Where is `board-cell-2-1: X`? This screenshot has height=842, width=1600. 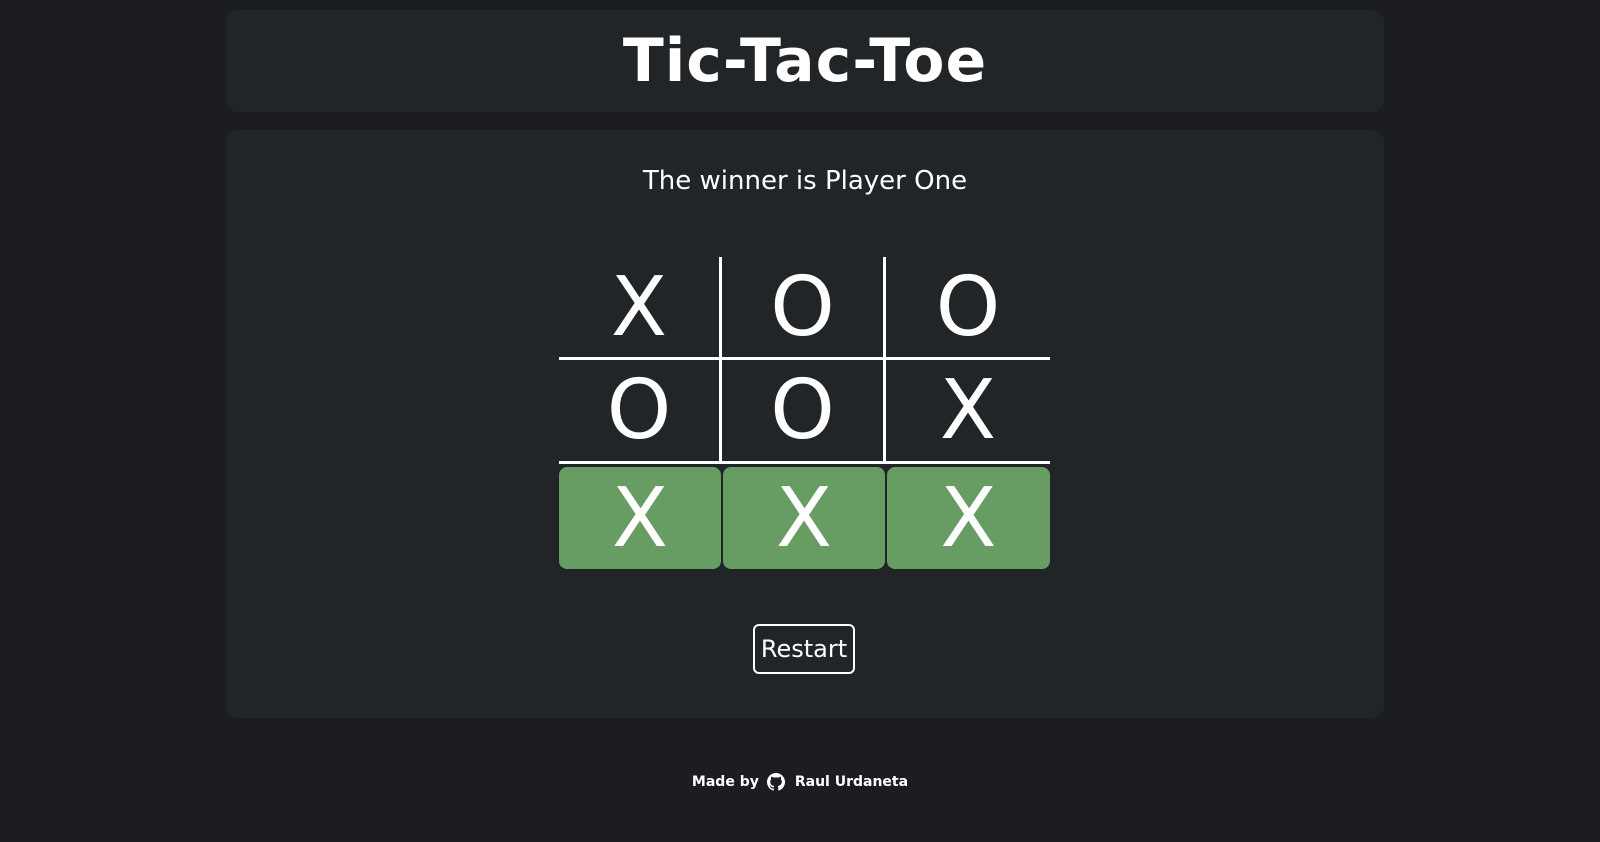 board-cell-2-1: X is located at coordinates (804, 518).